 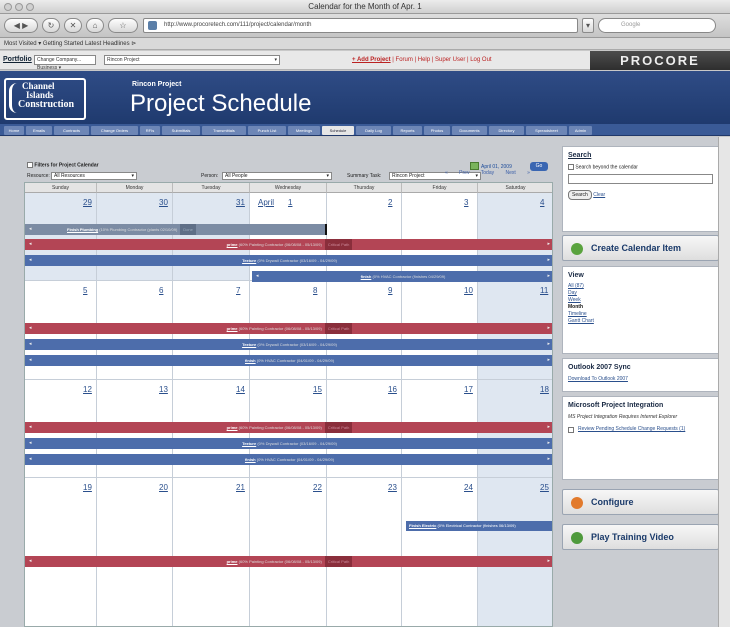 I want to click on tab-documents: Documents, so click(x=469, y=130).